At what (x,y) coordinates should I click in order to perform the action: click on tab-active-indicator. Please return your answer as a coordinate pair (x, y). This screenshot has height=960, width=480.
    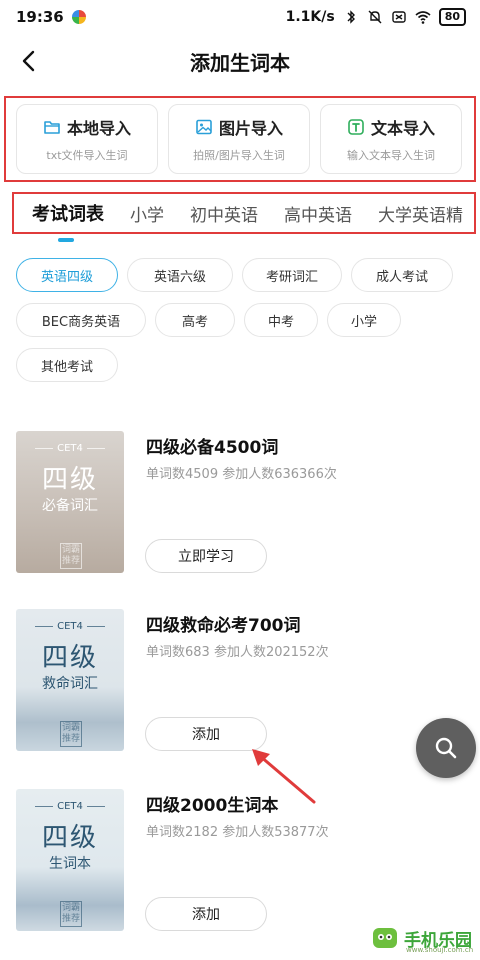
    Looking at the image, I should click on (66, 240).